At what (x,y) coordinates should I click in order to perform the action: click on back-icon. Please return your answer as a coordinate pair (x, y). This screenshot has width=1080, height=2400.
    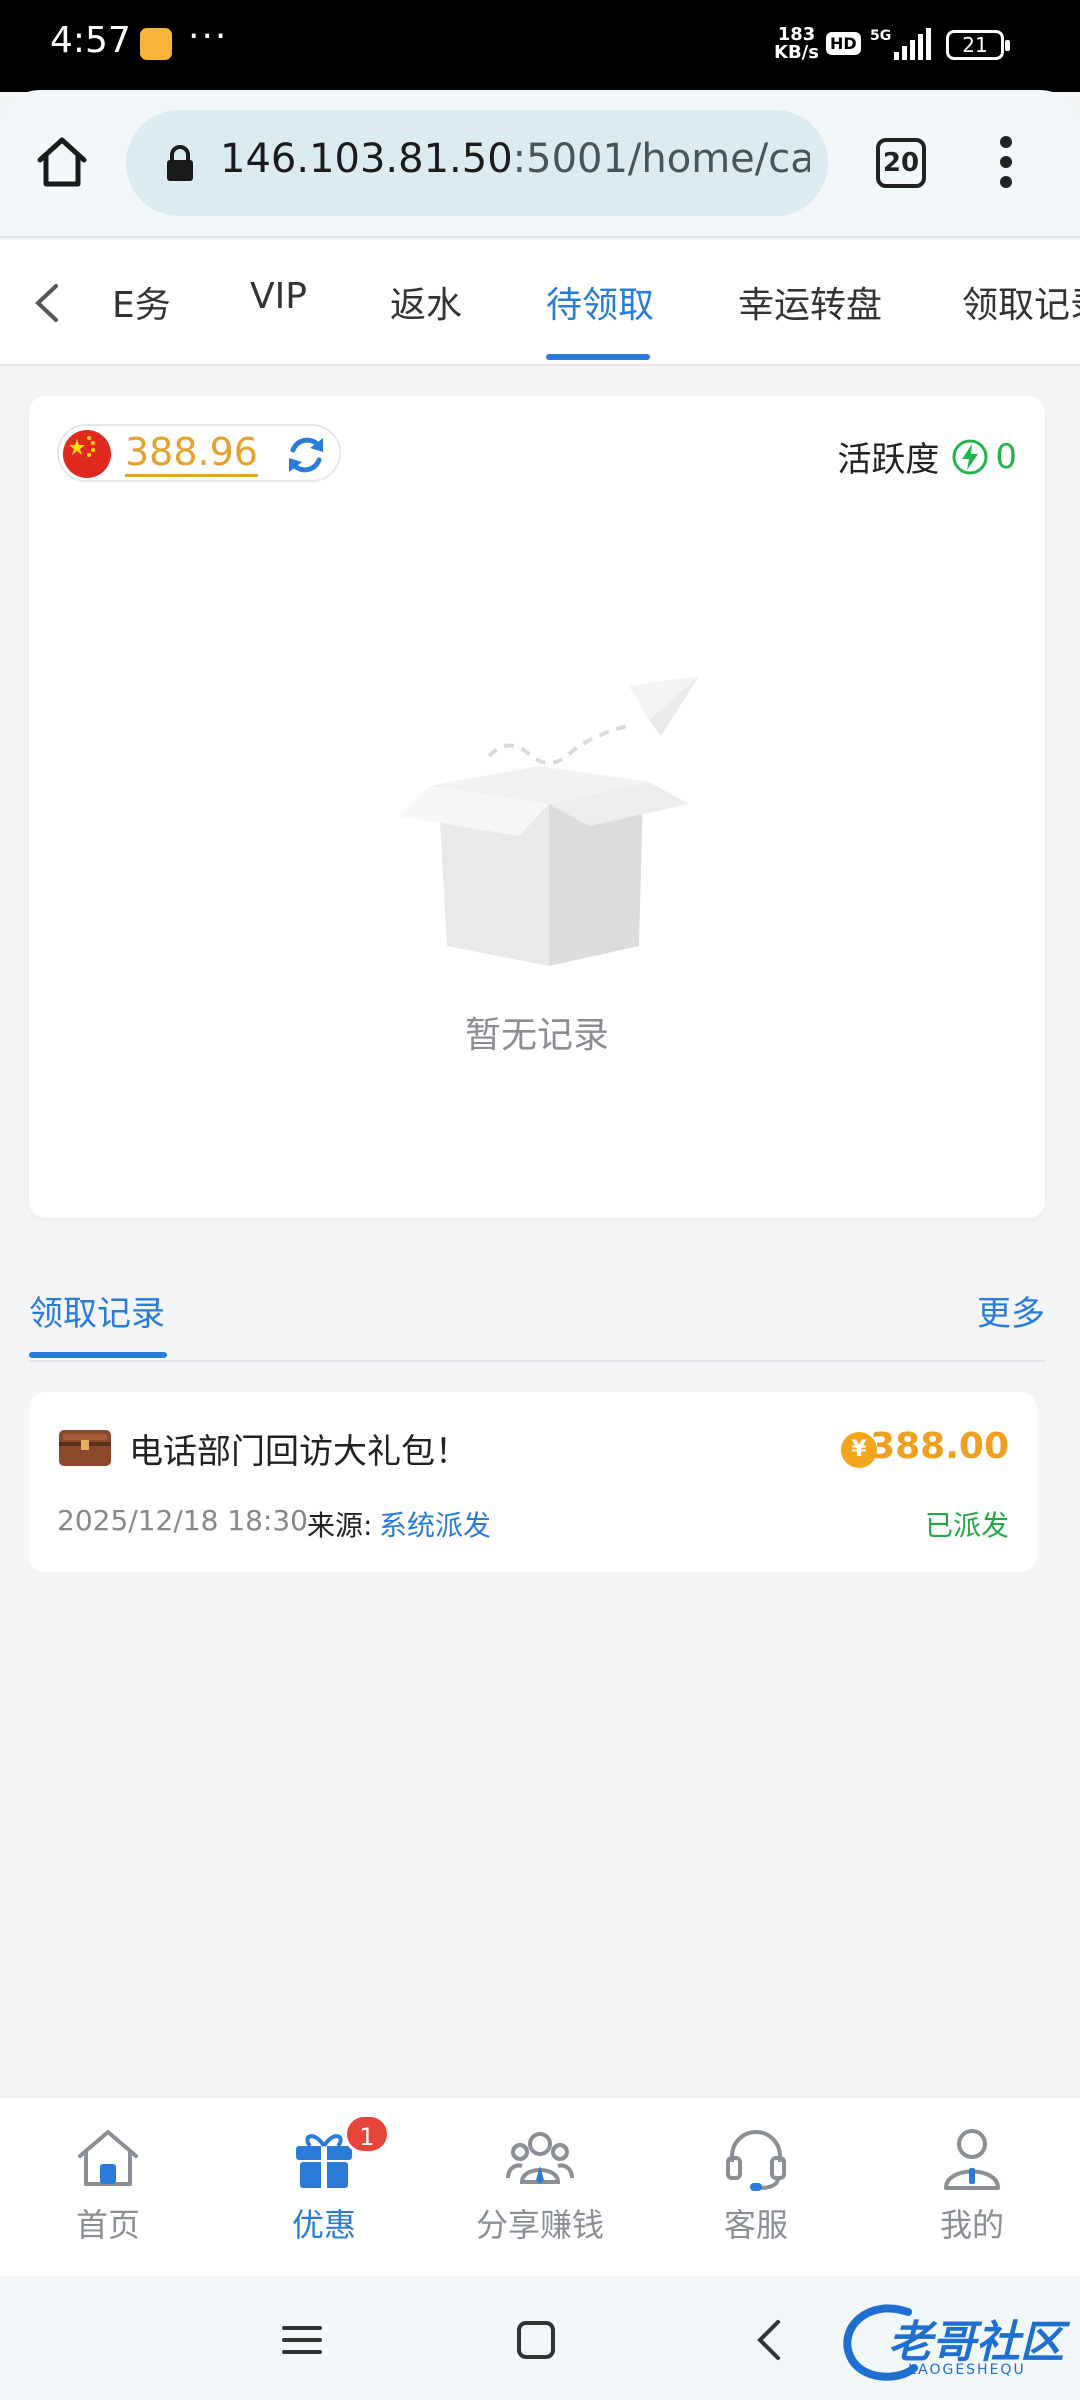
    Looking at the image, I should click on (770, 2340).